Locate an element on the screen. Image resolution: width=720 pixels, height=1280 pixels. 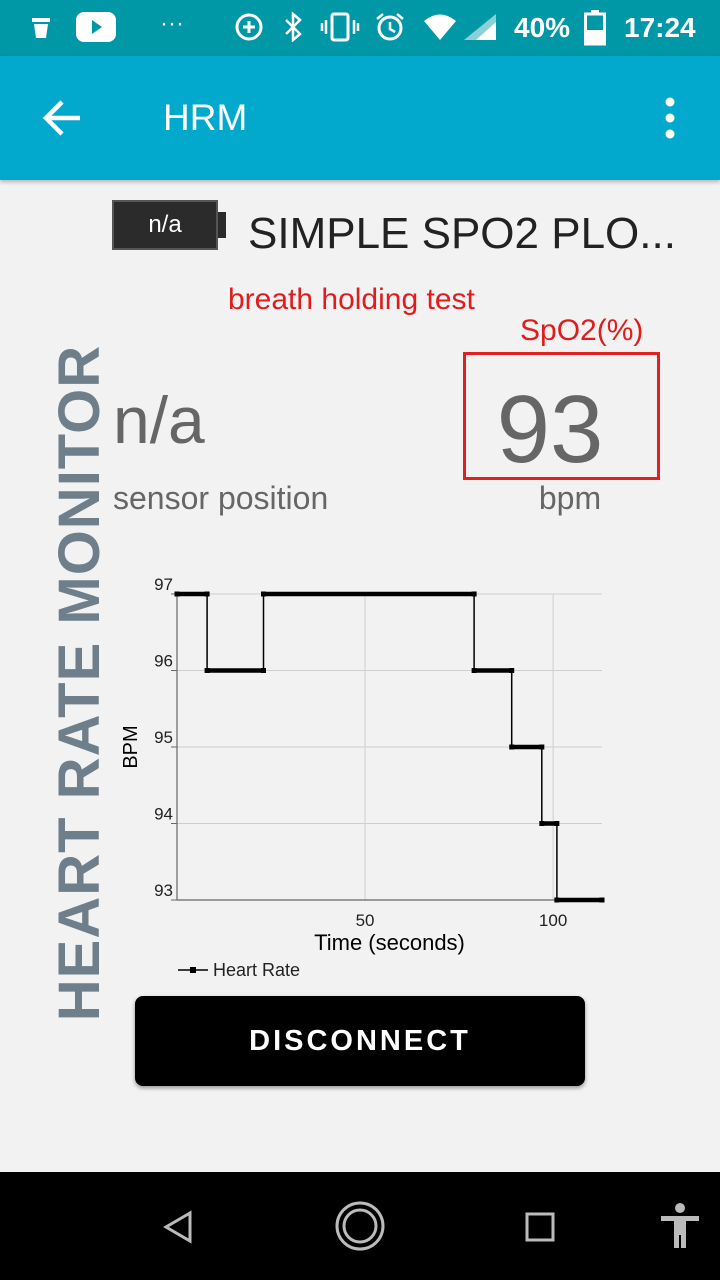
overflow-dots: ··· is located at coordinates (172, 23).